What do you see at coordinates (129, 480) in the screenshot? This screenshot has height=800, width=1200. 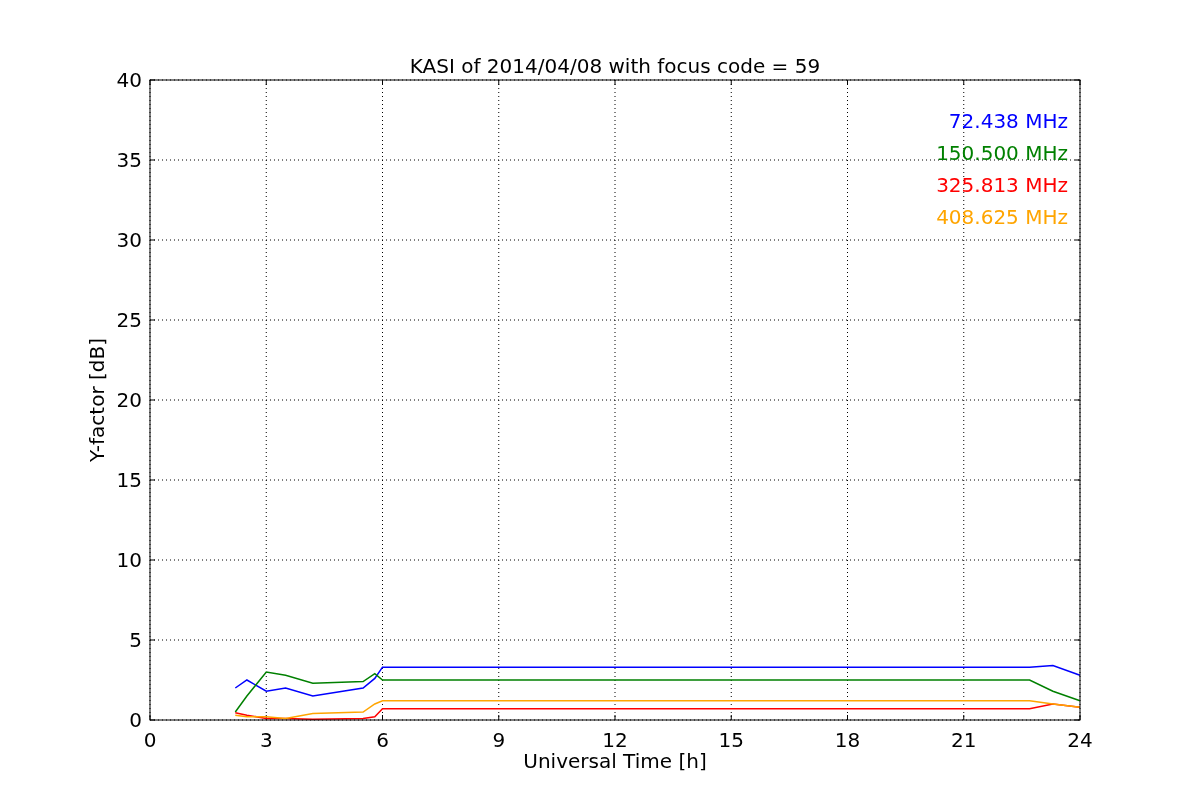 I see `y-tick-label: 15` at bounding box center [129, 480].